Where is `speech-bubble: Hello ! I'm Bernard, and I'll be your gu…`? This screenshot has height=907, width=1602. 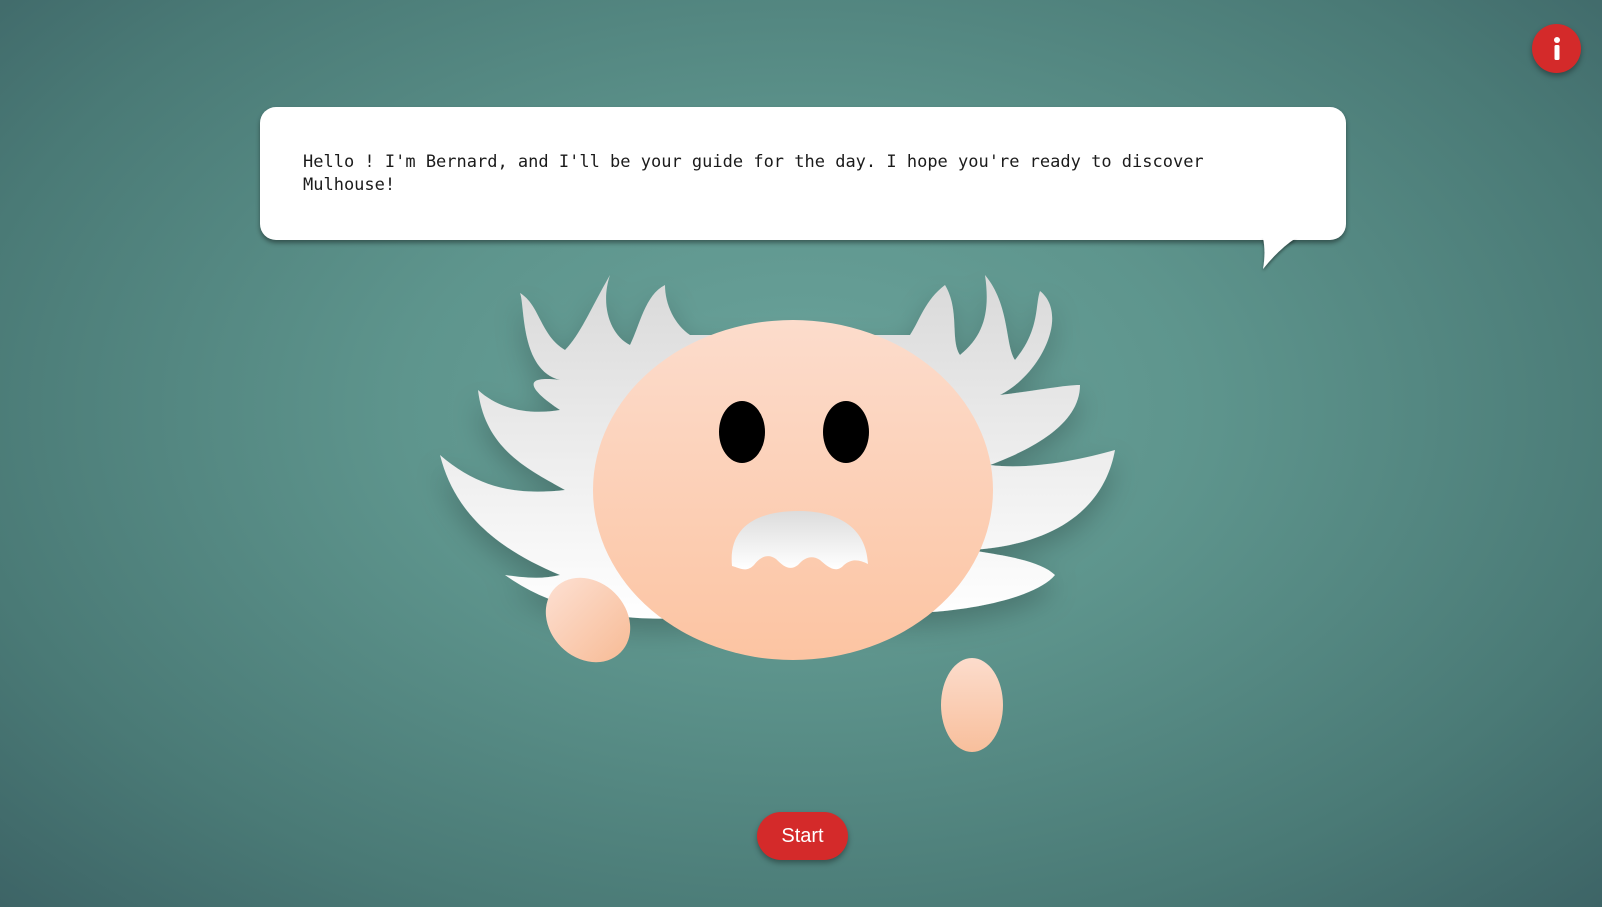 speech-bubble: Hello ! I'm Bernard, and I'll be your gu… is located at coordinates (803, 173).